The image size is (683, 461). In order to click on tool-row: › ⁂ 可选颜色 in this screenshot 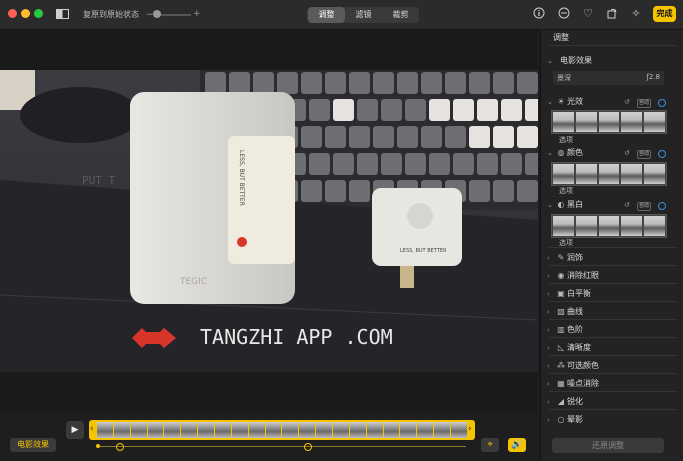, I will do `click(612, 365)`.